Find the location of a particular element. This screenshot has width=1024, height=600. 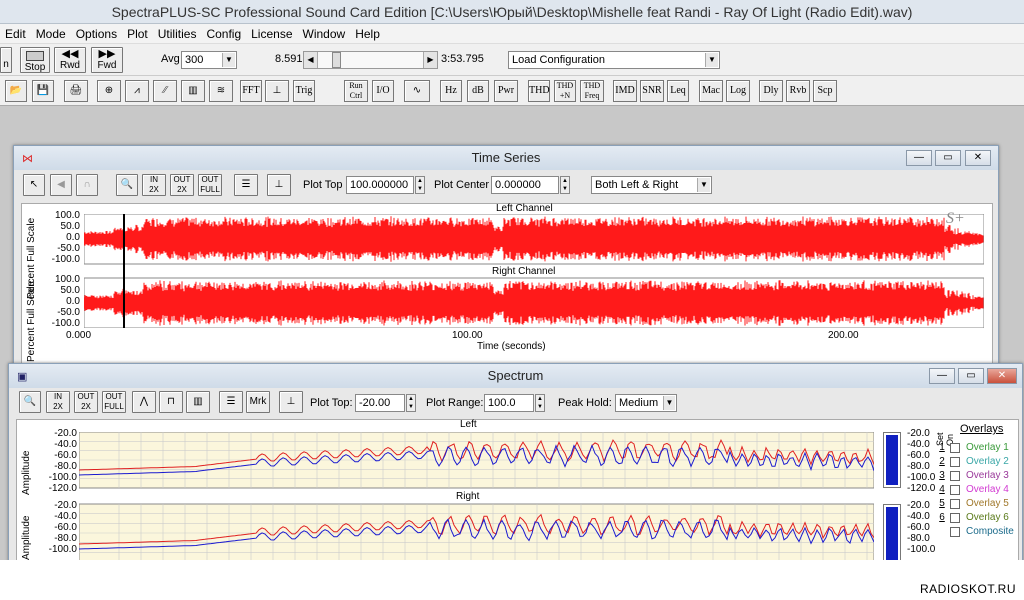

overlay-name: Overlay 3 is located at coordinates (987, 475).